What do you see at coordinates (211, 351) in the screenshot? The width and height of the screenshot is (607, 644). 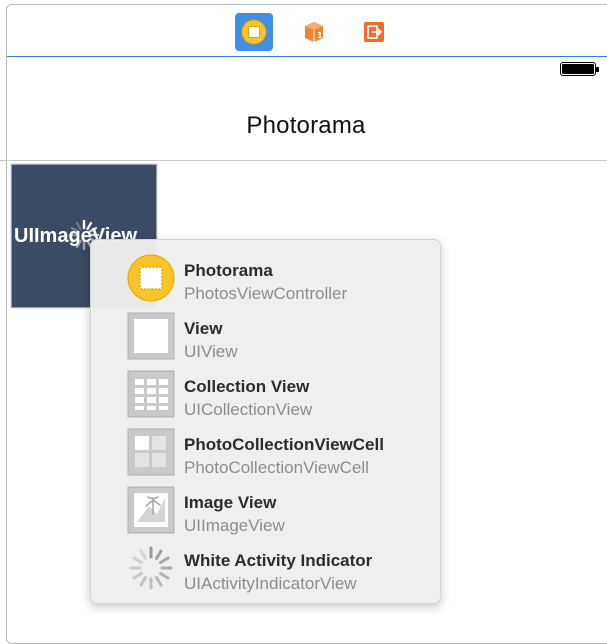 I see `popup-item-subtitle: UIView` at bounding box center [211, 351].